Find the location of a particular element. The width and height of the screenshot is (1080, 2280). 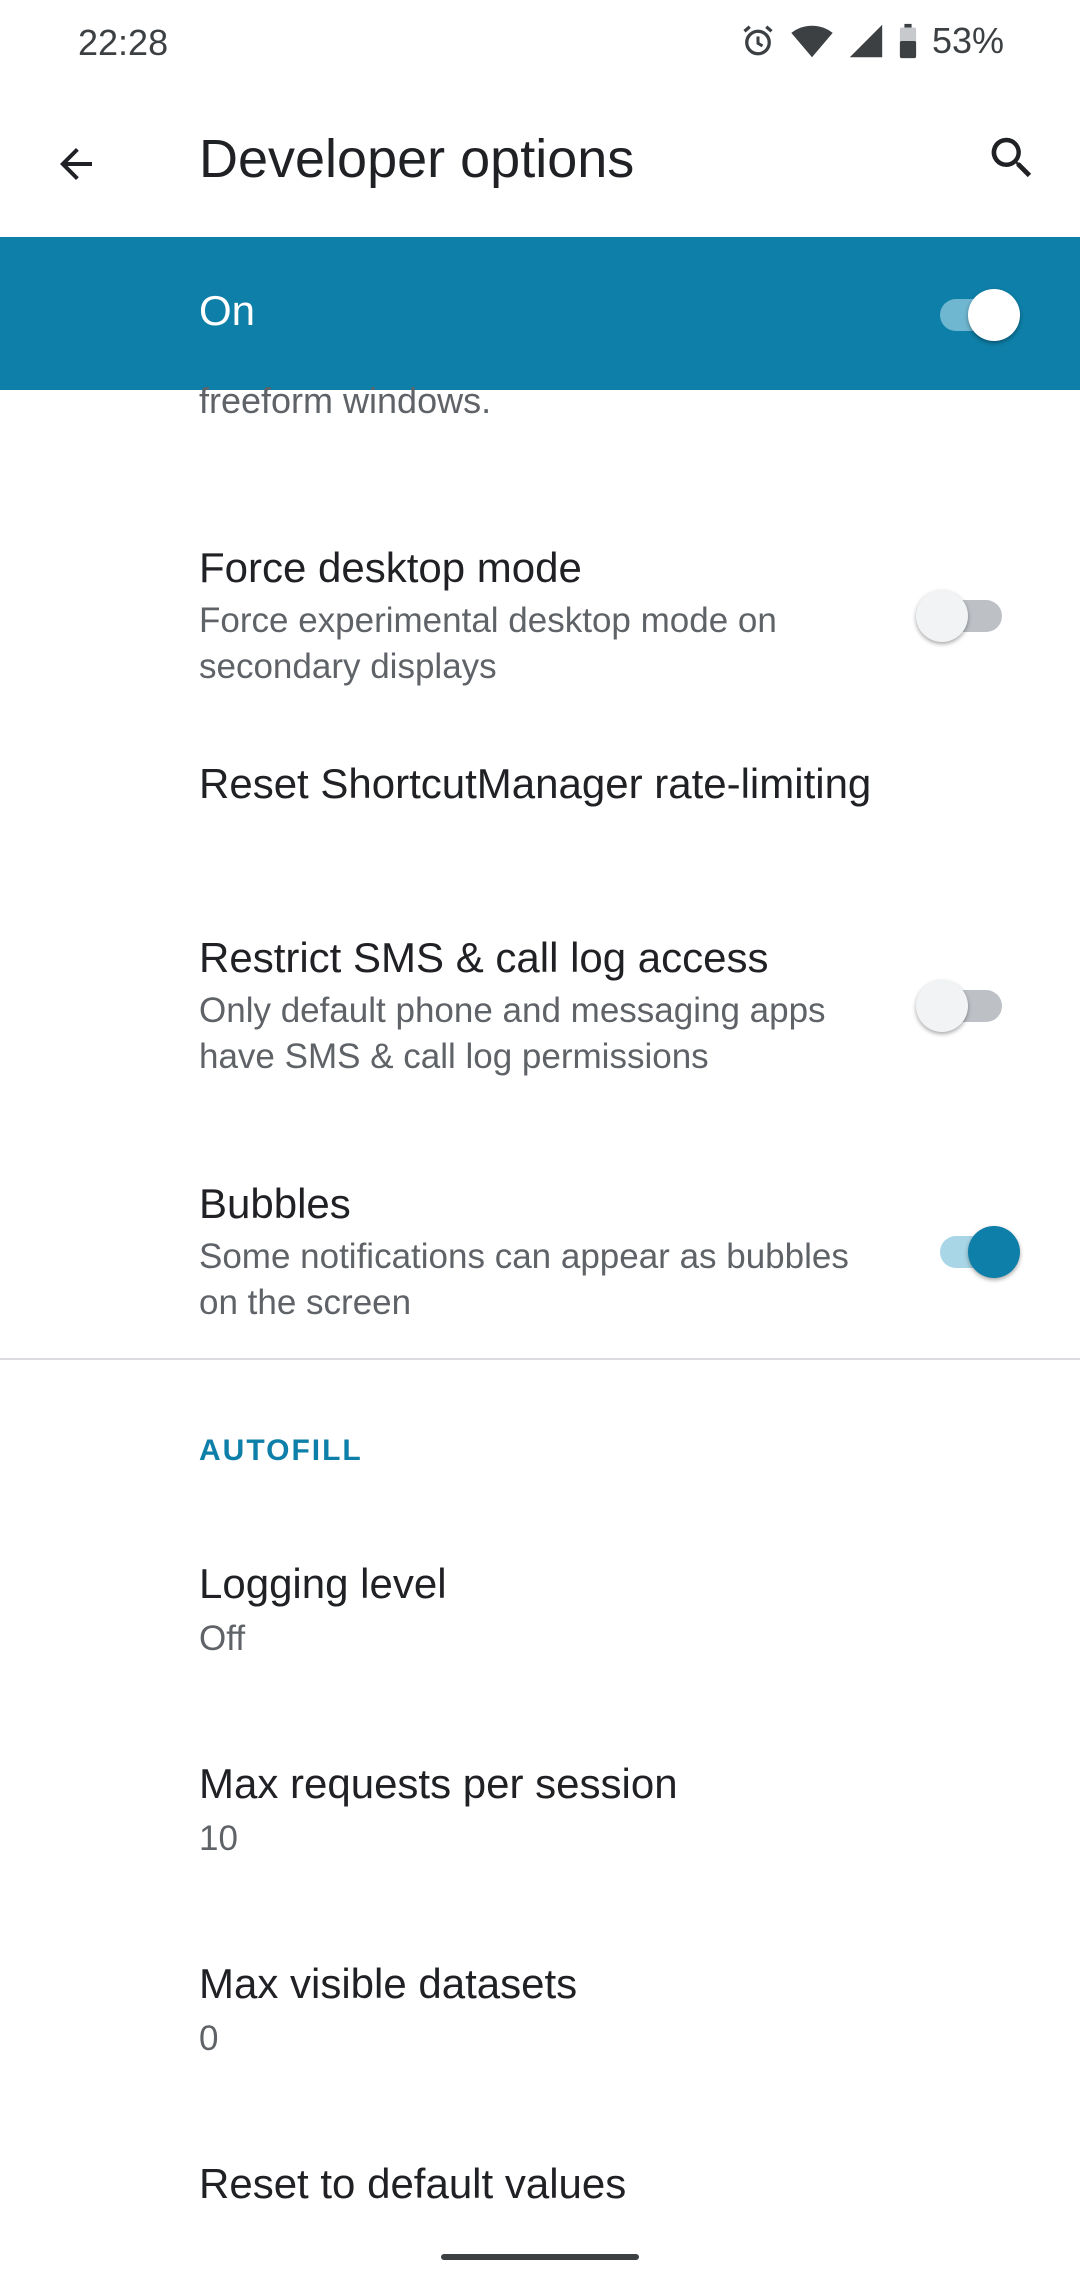

setting-title: Reset ShortcutManager rate-limiting is located at coordinates (535, 783).